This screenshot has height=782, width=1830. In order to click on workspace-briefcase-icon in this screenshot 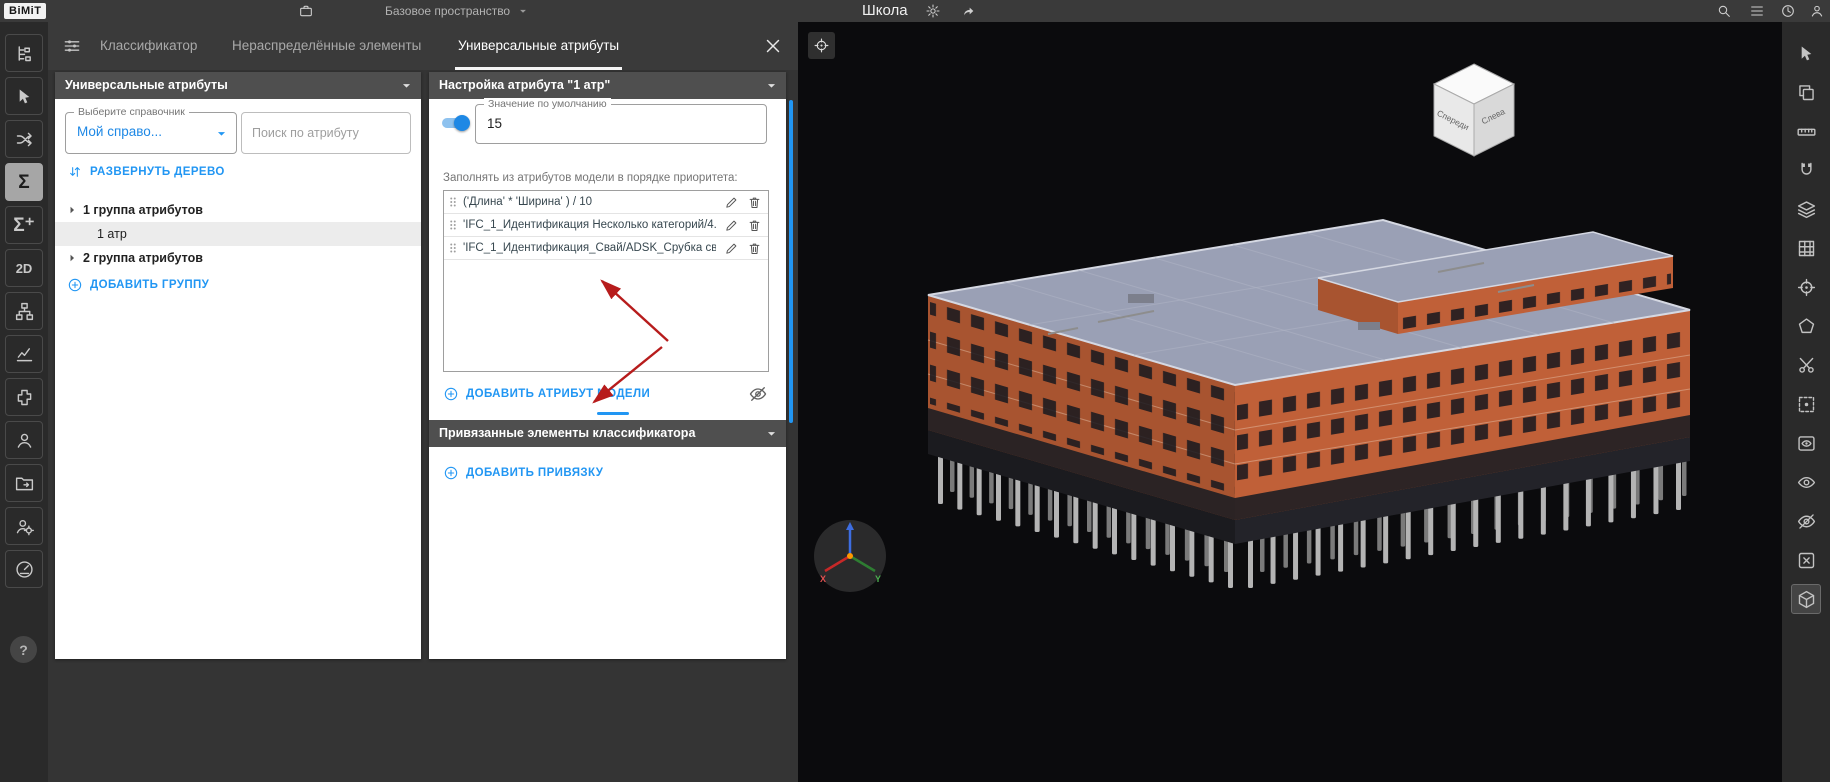, I will do `click(306, 11)`.